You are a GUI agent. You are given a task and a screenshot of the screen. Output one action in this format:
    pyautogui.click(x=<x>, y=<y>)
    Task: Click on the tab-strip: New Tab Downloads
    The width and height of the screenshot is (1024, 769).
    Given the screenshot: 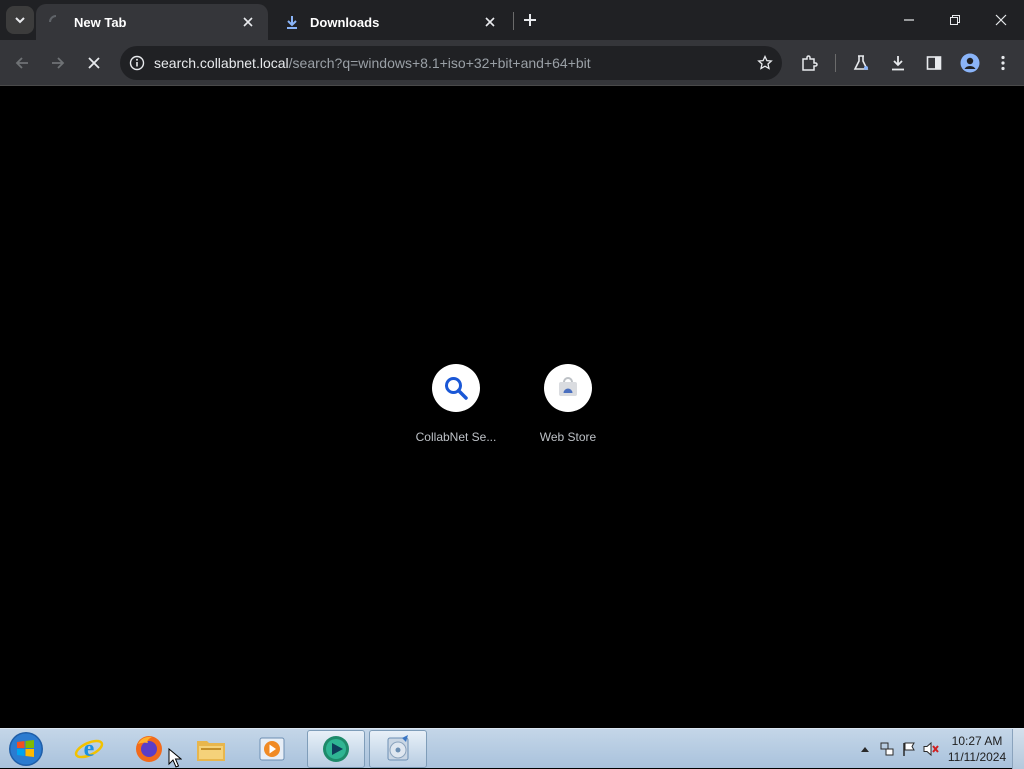 What is the action you would take?
    pyautogui.click(x=512, y=20)
    